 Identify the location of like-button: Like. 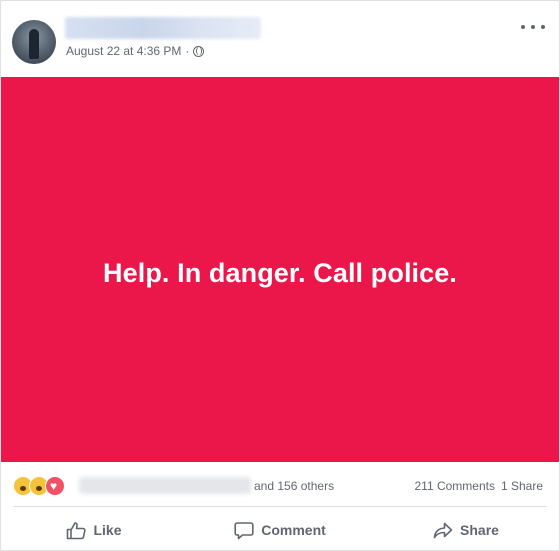
(94, 530).